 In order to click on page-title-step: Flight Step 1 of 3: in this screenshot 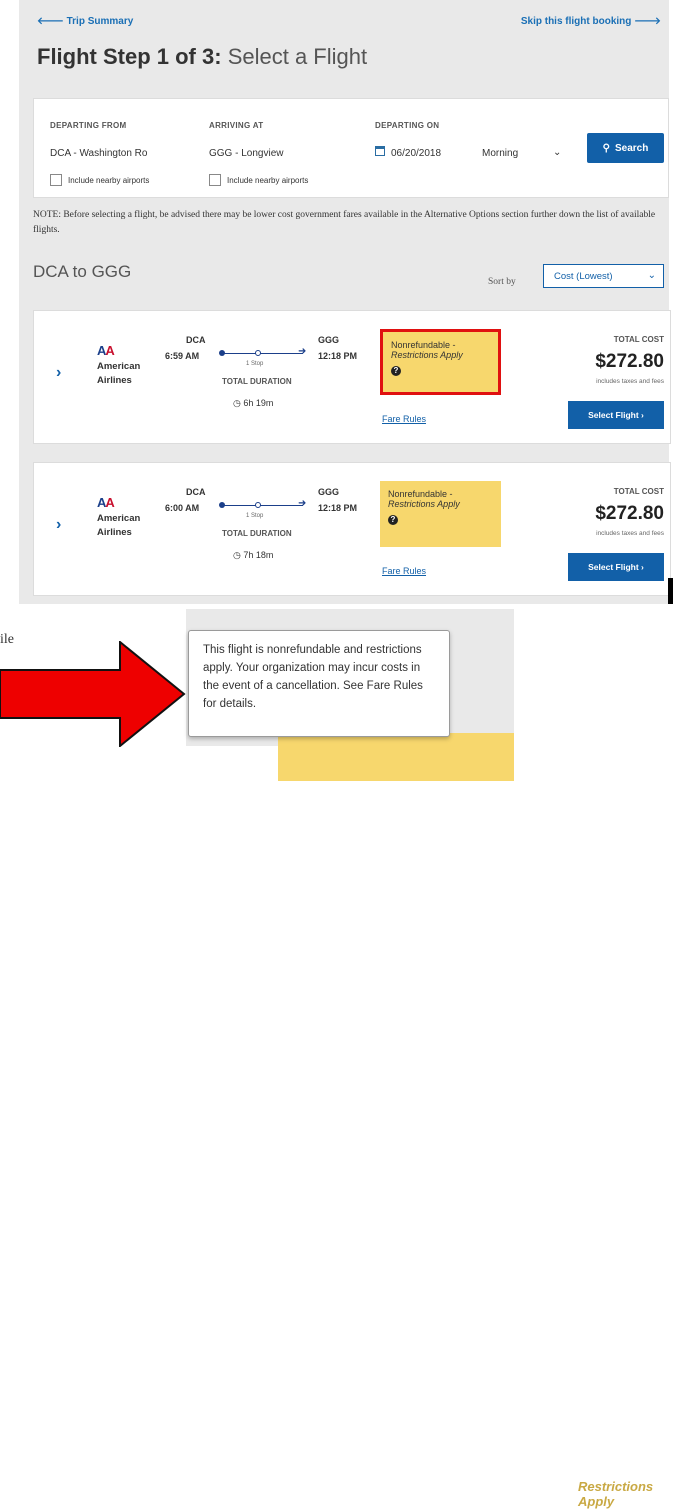, I will do `click(129, 56)`.